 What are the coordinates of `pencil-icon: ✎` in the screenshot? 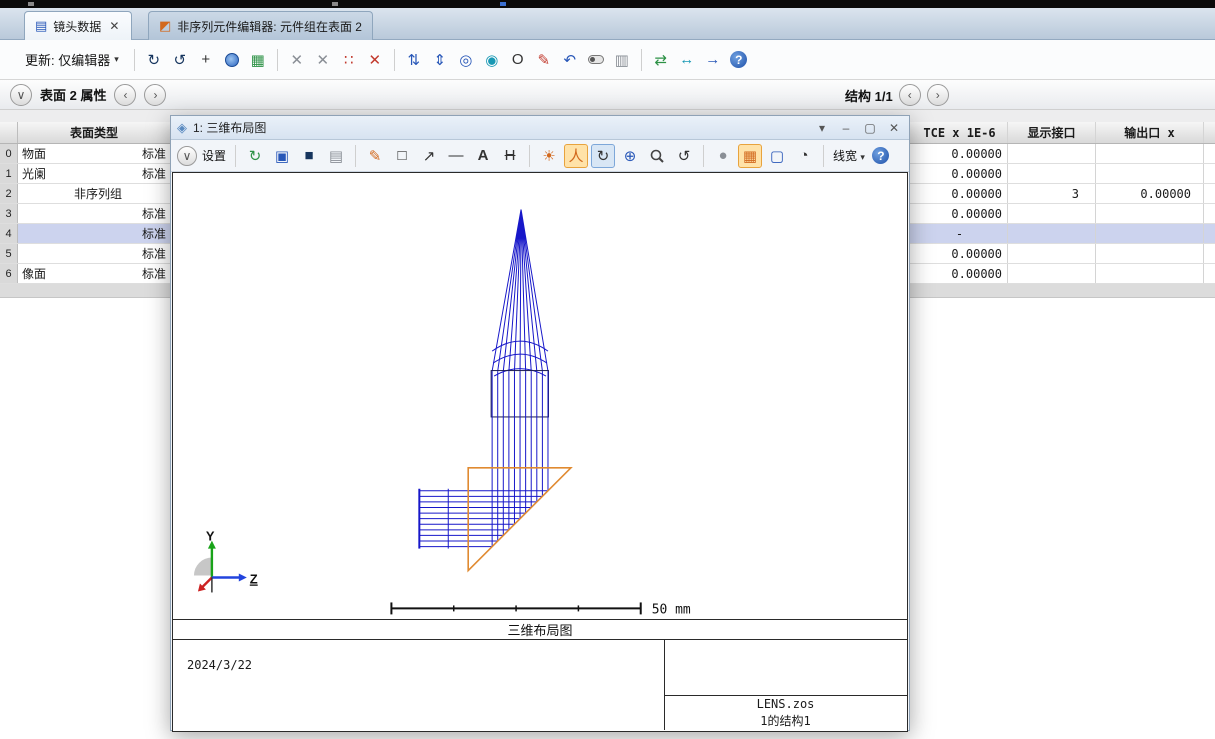 It's located at (375, 156).